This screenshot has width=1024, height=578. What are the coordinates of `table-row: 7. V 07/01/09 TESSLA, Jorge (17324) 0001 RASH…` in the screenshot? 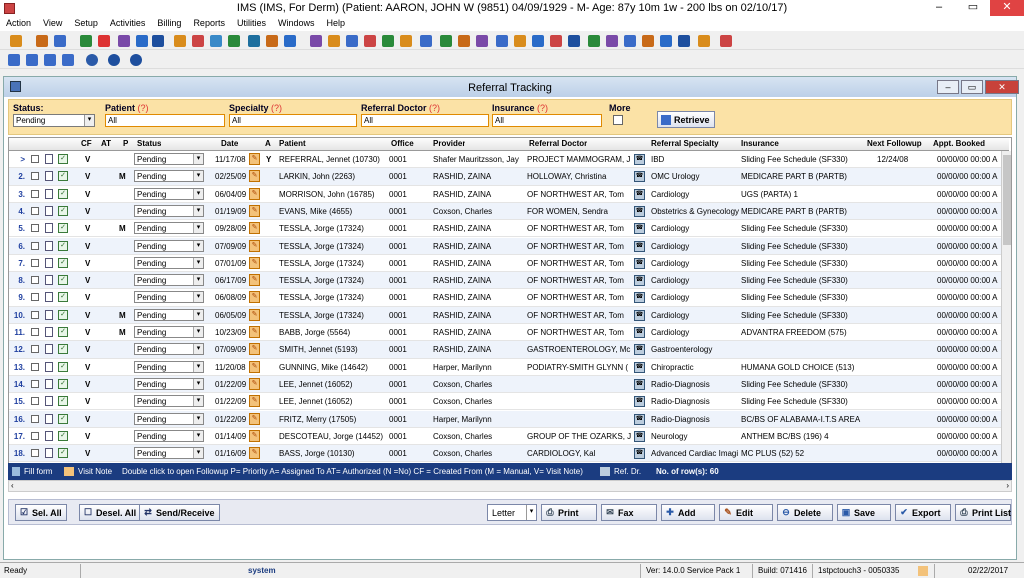 It's located at (507, 264).